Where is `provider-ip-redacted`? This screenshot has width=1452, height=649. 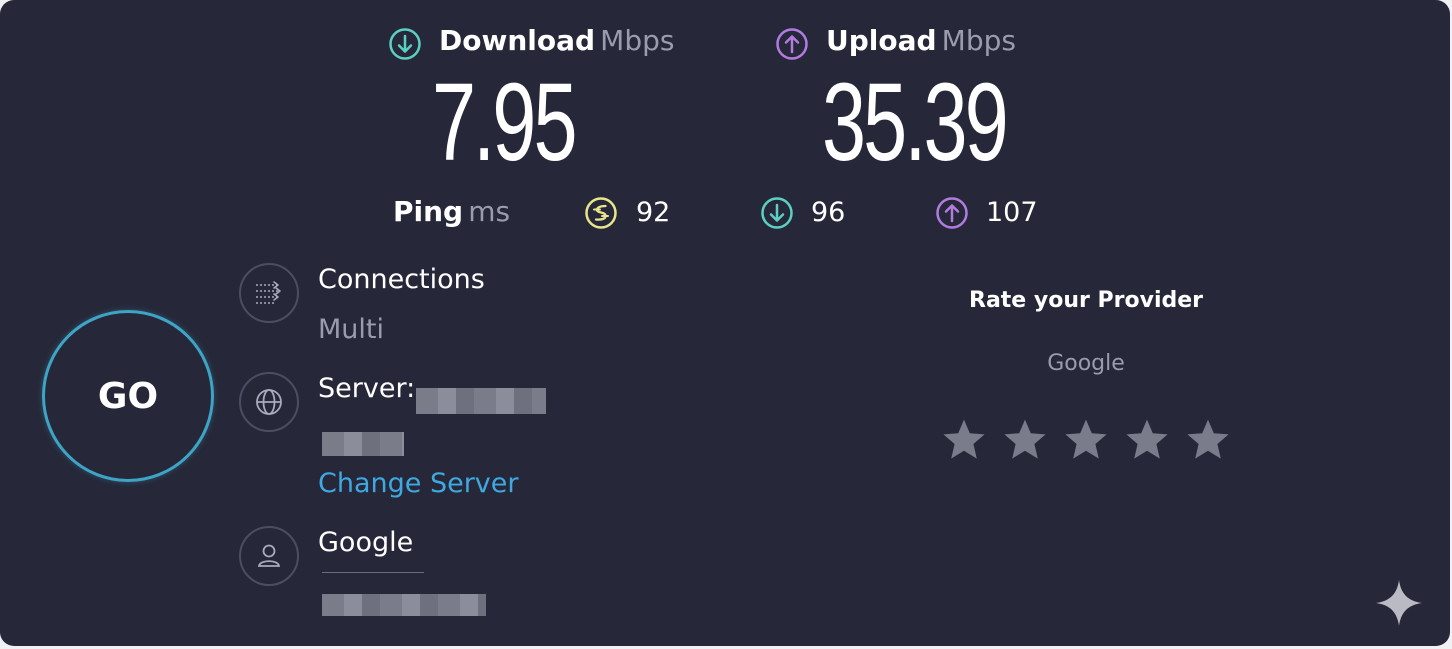
provider-ip-redacted is located at coordinates (404, 605).